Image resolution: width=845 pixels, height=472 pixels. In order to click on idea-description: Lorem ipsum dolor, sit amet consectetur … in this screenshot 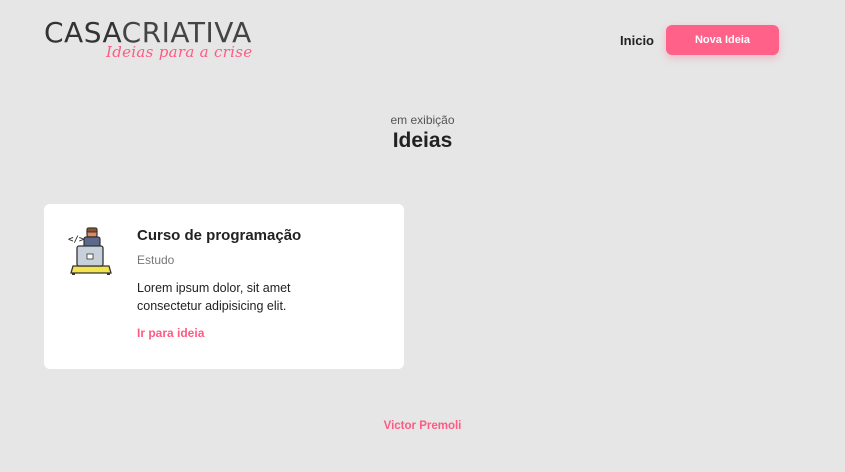, I will do `click(214, 297)`.